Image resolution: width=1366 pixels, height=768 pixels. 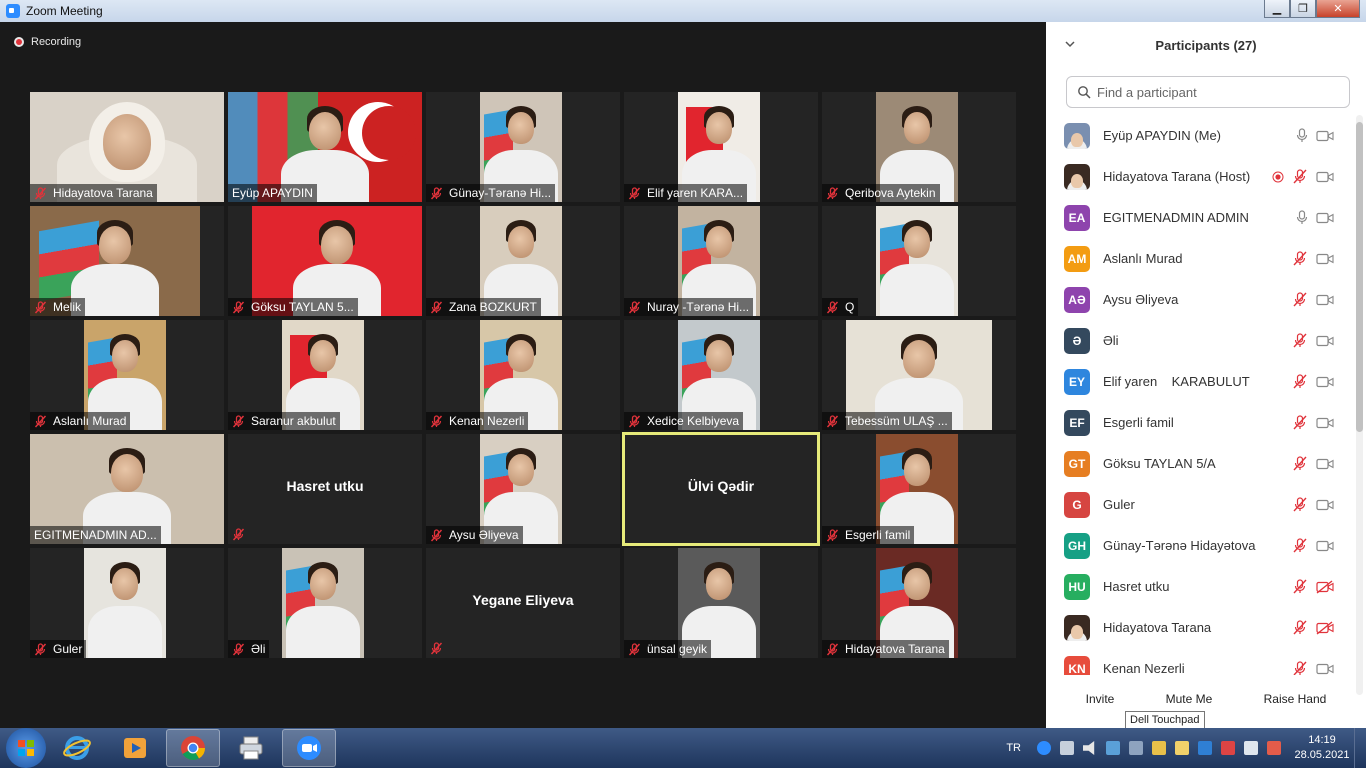 I want to click on video-tile: Aysu Əliyeva, so click(x=523, y=489).